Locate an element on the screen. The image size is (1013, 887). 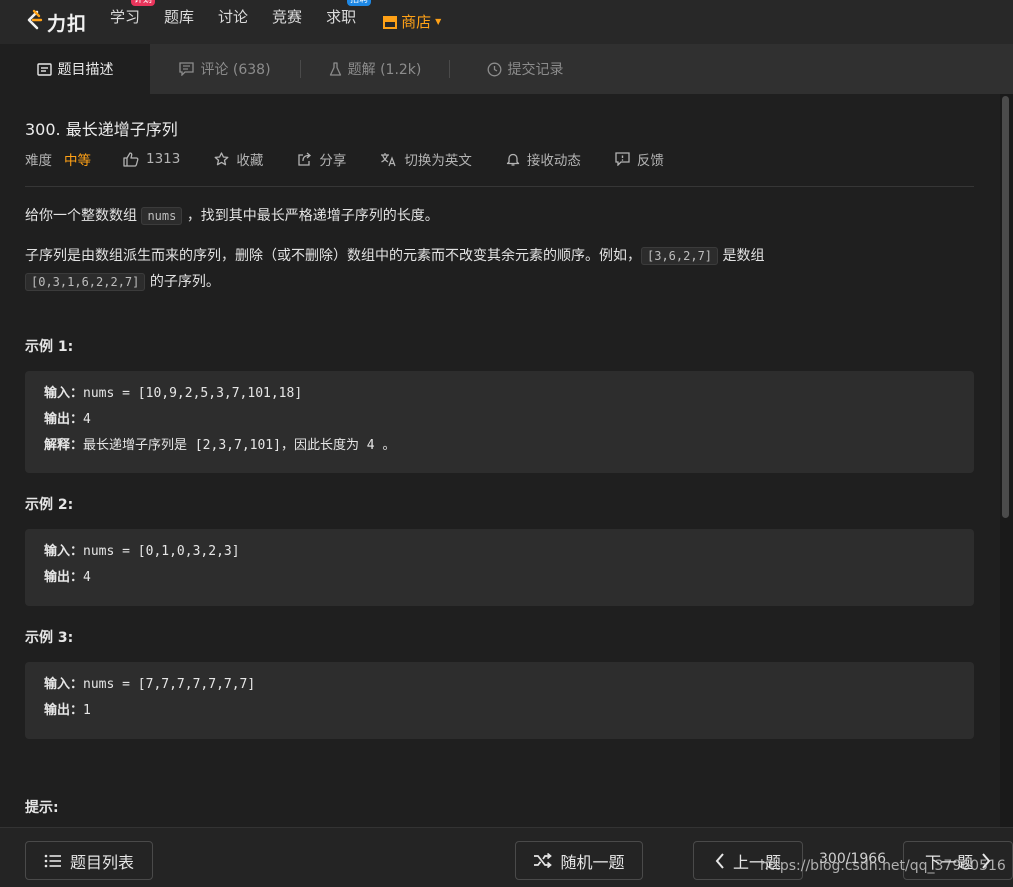
nav-contest-label: 竞赛 is located at coordinates (287, 17).